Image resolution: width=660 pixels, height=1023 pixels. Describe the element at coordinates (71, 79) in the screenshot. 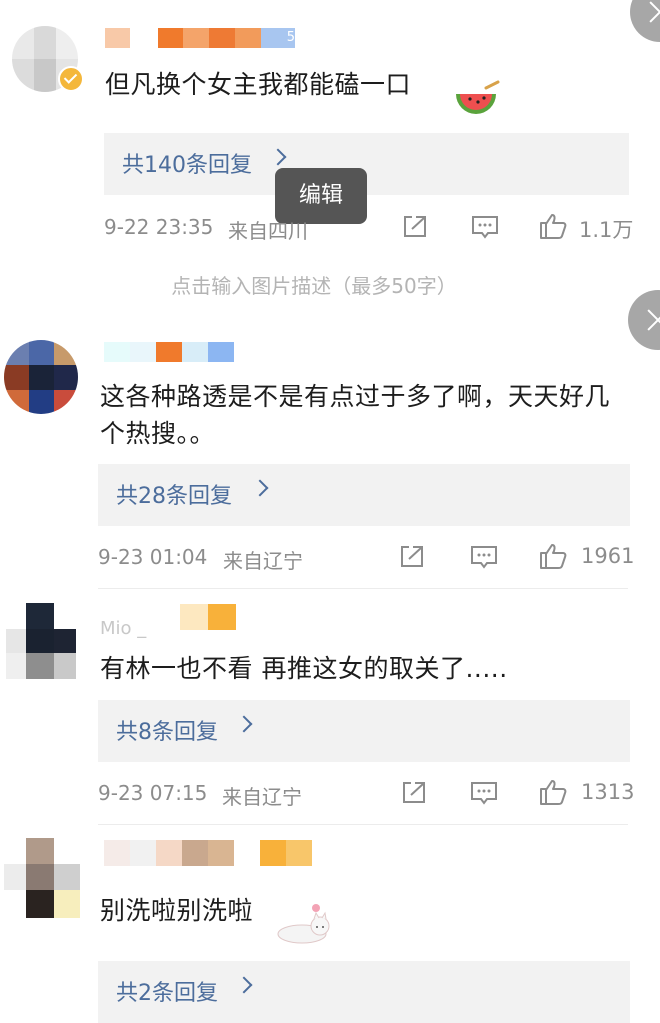

I see `verified-badge-icon` at that location.